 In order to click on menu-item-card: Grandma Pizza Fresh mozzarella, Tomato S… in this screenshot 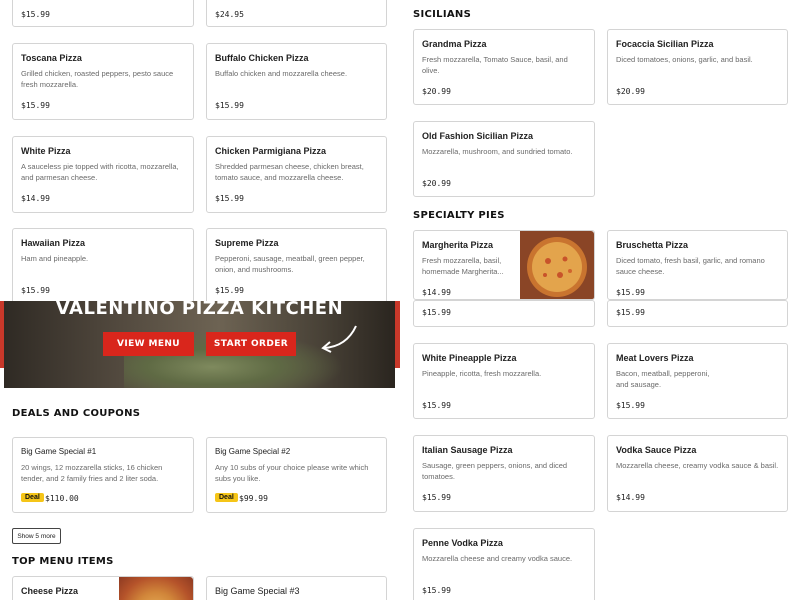, I will do `click(504, 67)`.